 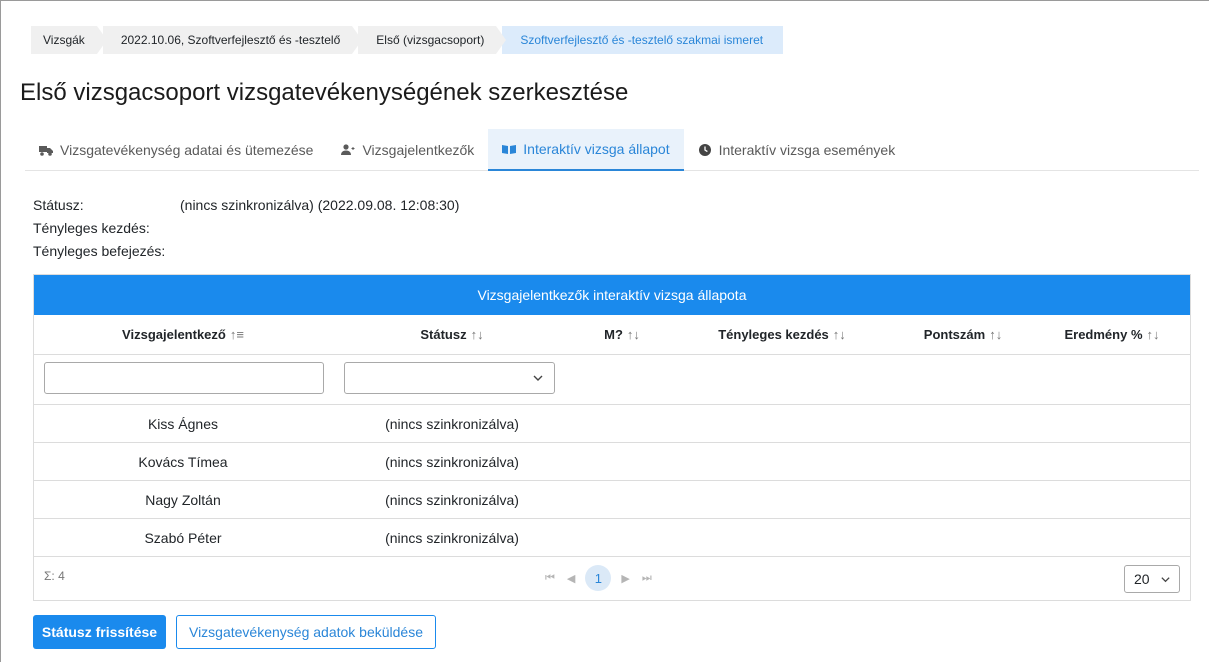 I want to click on actual-start-label: Tényleges kezdés:, so click(x=91, y=228).